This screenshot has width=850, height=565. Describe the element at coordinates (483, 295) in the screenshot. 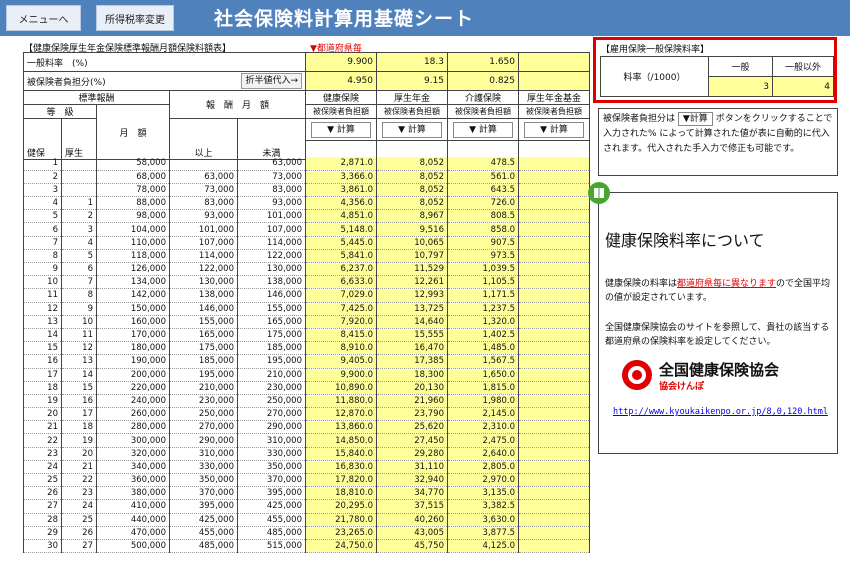

I see `care-premium-cell: 1,171.5` at that location.